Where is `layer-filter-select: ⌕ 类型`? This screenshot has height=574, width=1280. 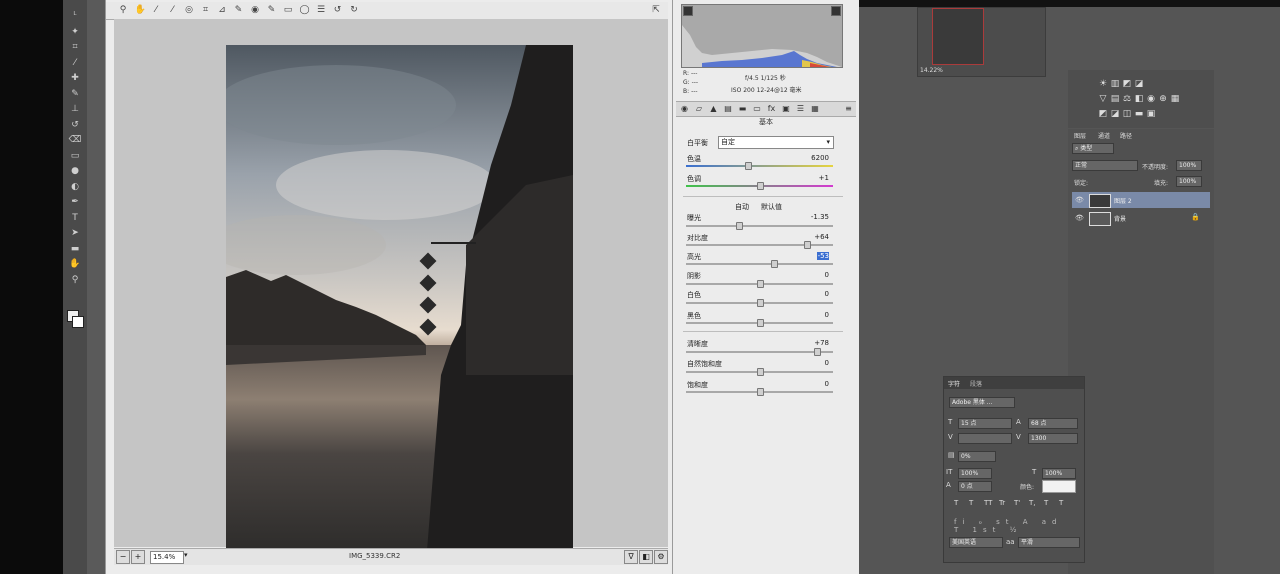 layer-filter-select: ⌕ 类型 is located at coordinates (1093, 148).